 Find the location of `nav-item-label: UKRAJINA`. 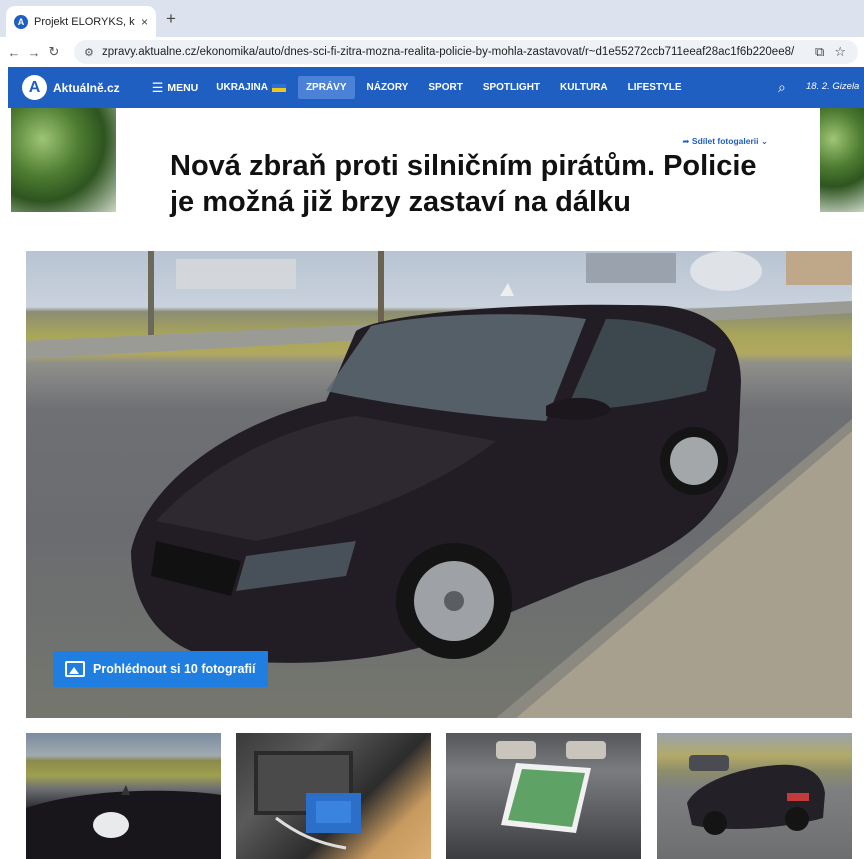

nav-item-label: UKRAJINA is located at coordinates (242, 87).